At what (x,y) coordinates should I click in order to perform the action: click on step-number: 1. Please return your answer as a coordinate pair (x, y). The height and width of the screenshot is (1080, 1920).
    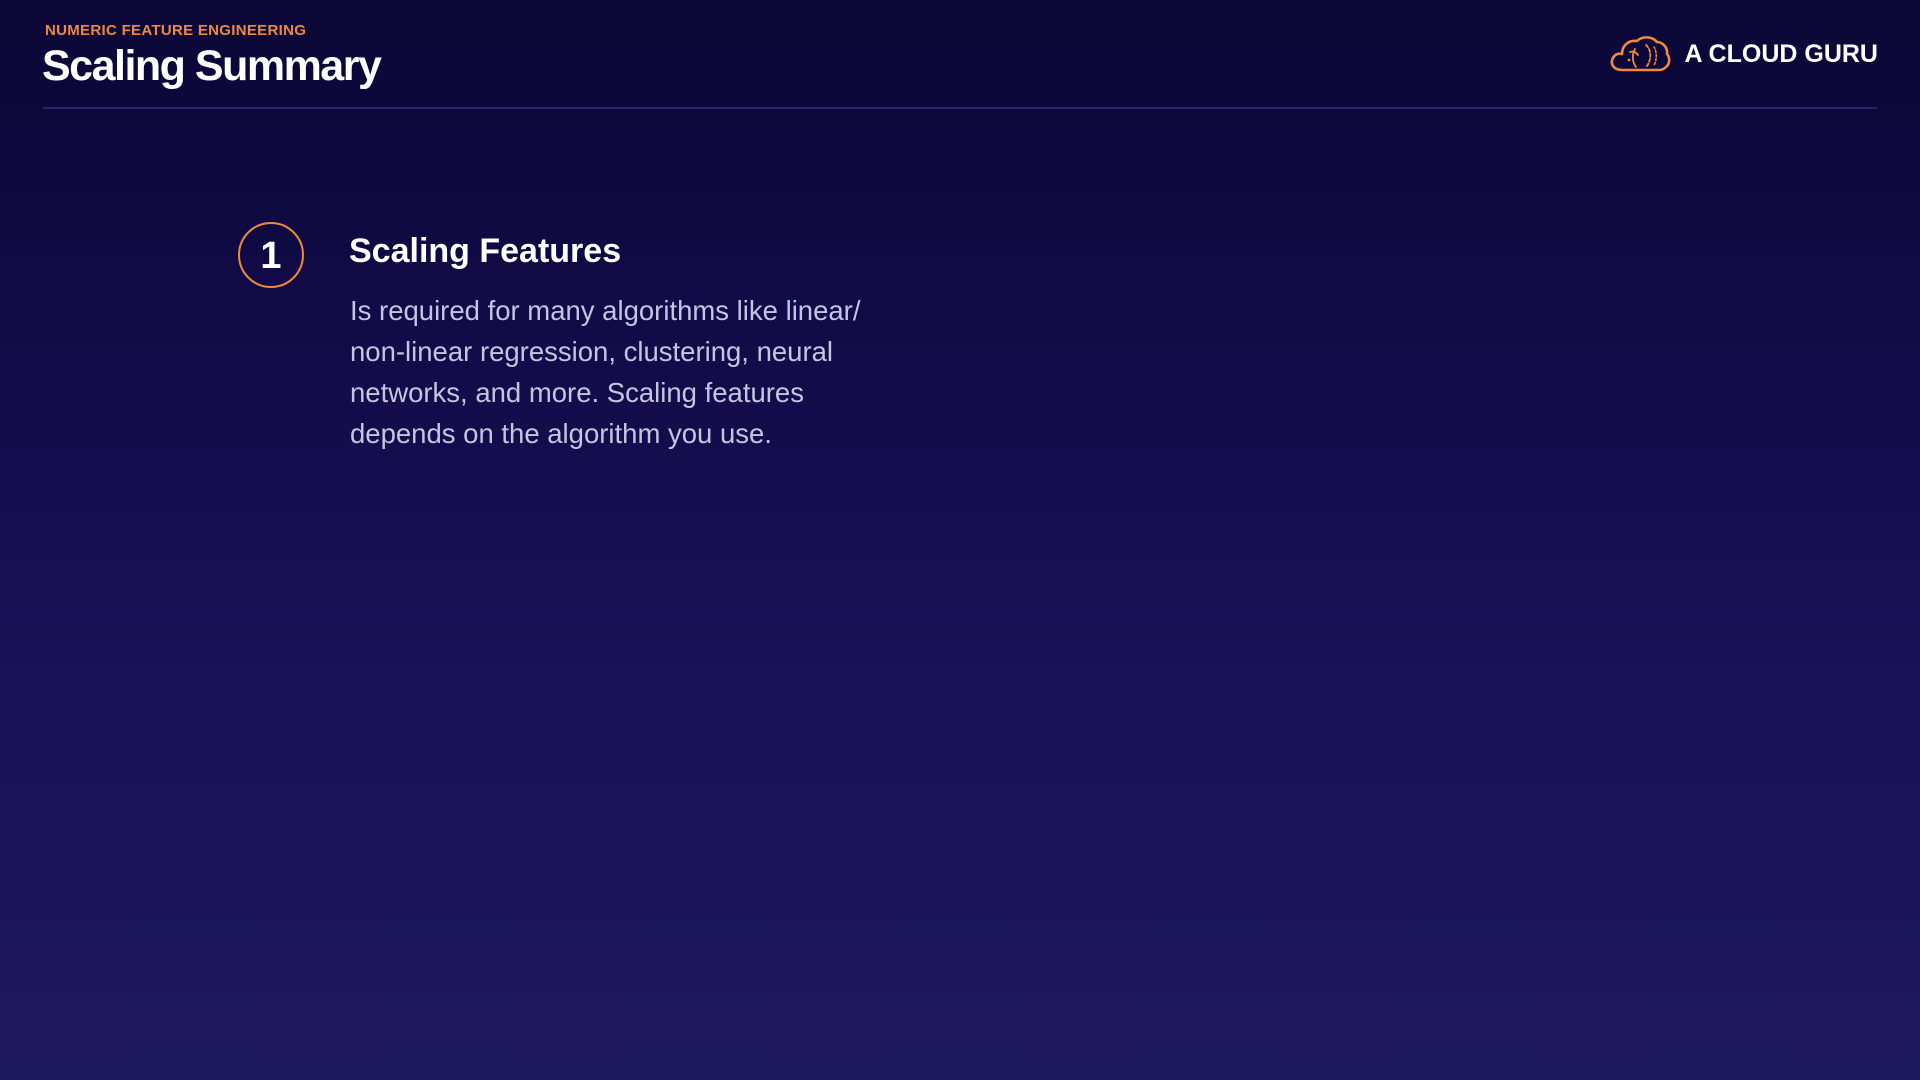
    Looking at the image, I should click on (271, 256).